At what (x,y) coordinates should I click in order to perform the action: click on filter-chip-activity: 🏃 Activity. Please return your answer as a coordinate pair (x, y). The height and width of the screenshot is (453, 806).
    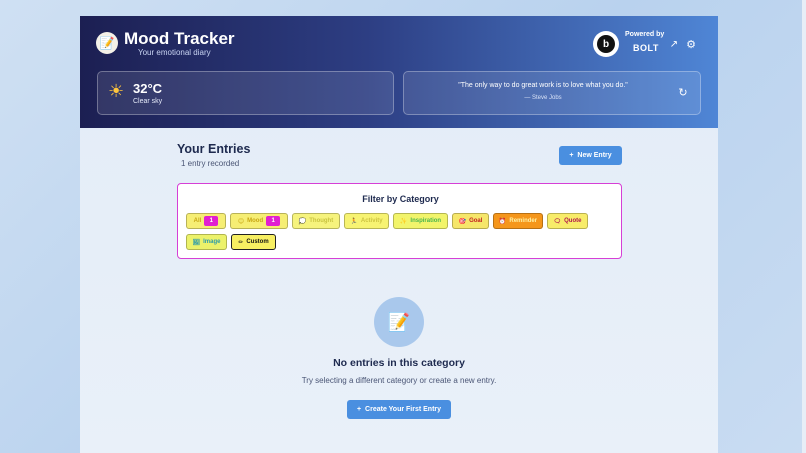
    Looking at the image, I should click on (366, 221).